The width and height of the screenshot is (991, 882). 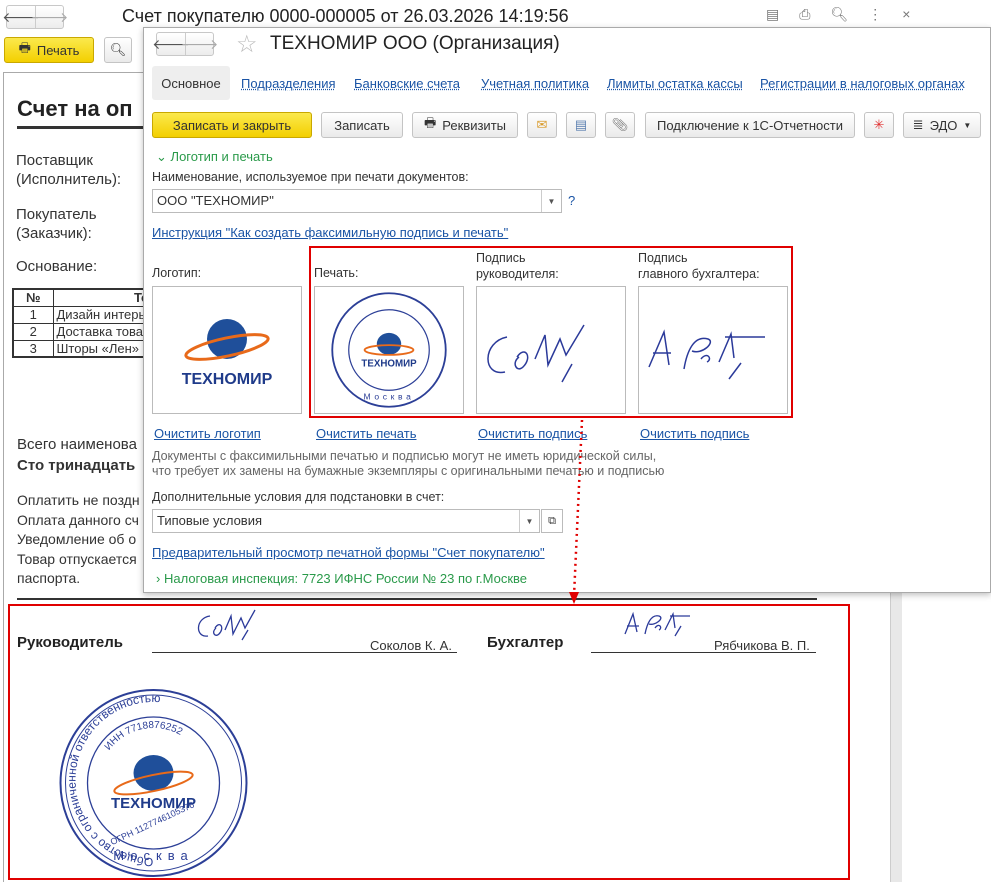 I want to click on chevron-down-icon: ⌄, so click(x=161, y=156).